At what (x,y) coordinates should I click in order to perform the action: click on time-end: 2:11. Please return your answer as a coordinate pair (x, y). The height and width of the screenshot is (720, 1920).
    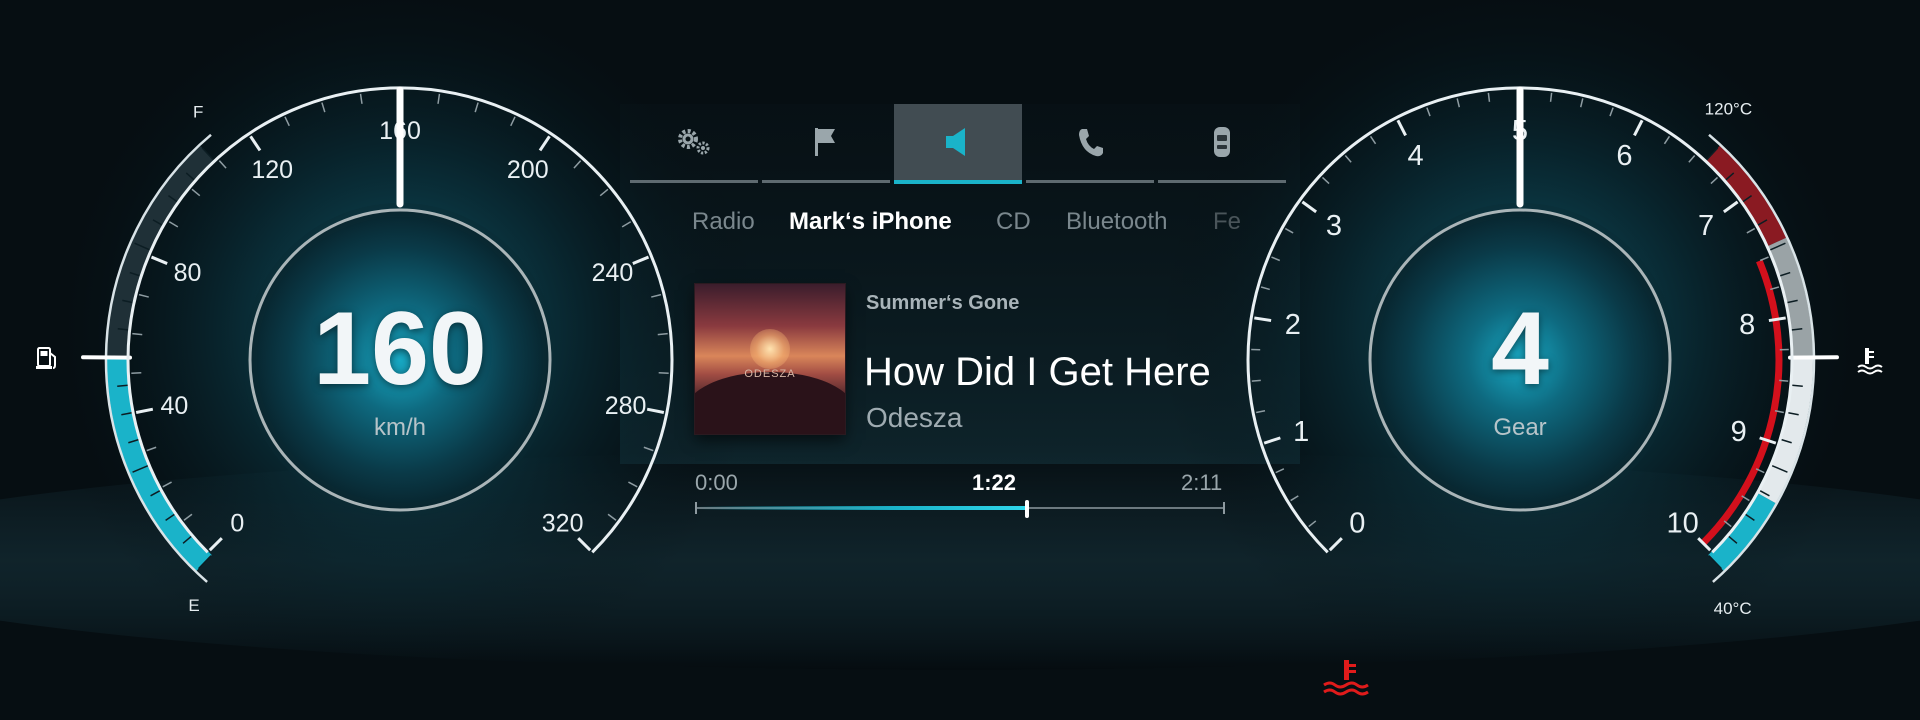
    Looking at the image, I should click on (1202, 482).